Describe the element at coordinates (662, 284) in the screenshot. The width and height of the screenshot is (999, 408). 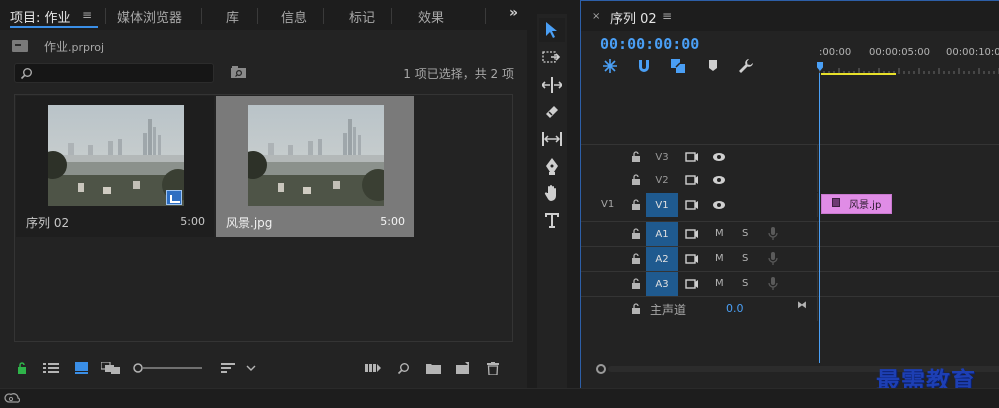
I see `track-target-a3: A3` at that location.